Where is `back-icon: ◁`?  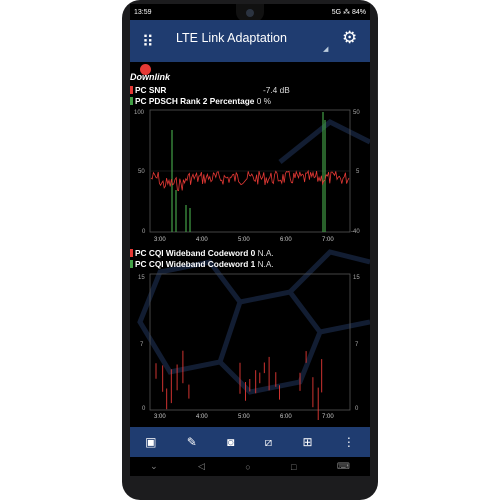 back-icon: ◁ is located at coordinates (201, 466).